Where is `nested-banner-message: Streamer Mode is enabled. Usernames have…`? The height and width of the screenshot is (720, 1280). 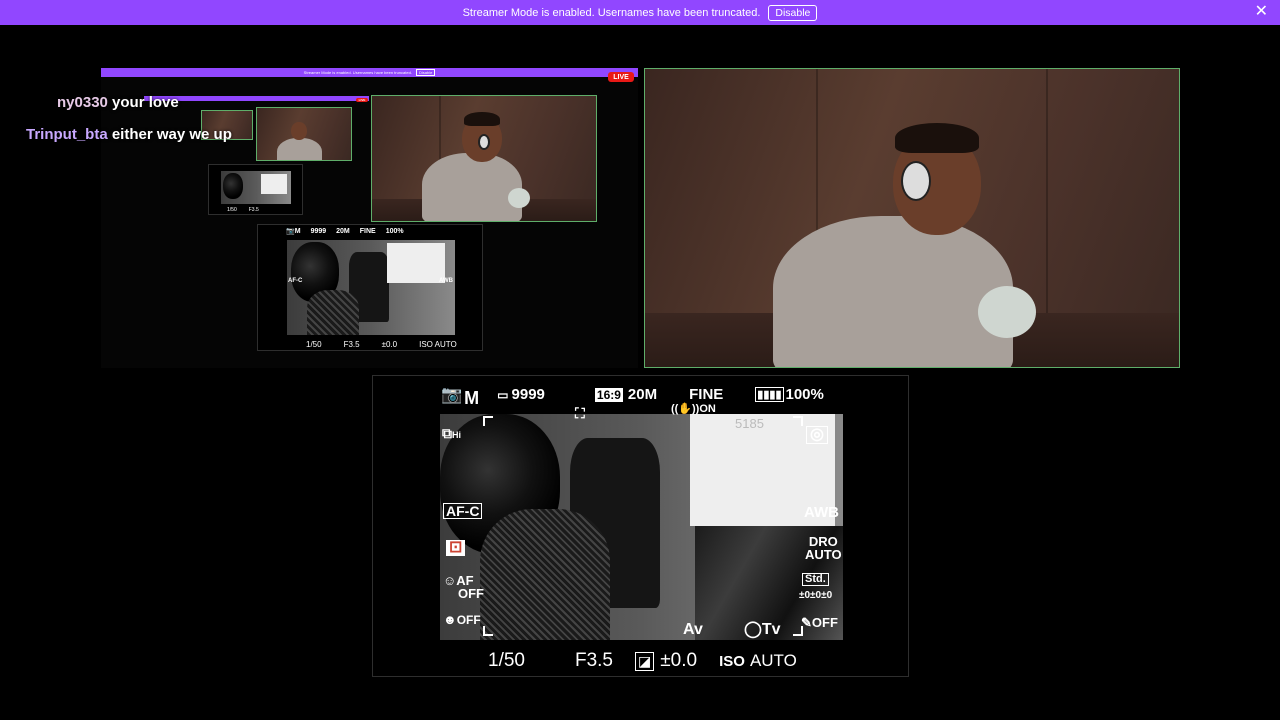
nested-banner-message: Streamer Mode is enabled. Usernames have… is located at coordinates (357, 72).